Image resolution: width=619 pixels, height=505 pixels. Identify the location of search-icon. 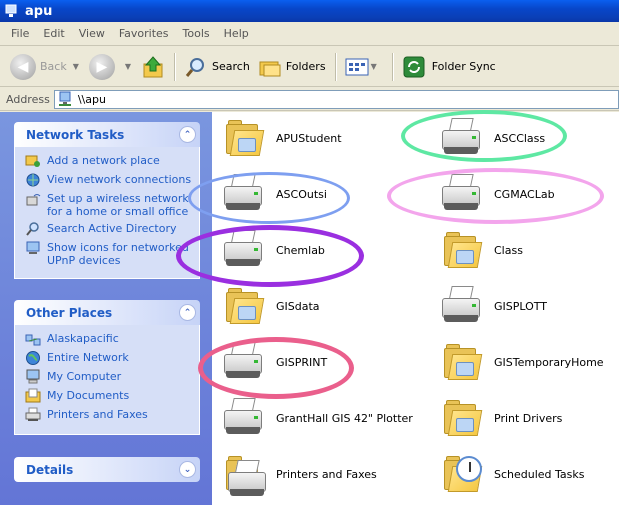
(195, 67).